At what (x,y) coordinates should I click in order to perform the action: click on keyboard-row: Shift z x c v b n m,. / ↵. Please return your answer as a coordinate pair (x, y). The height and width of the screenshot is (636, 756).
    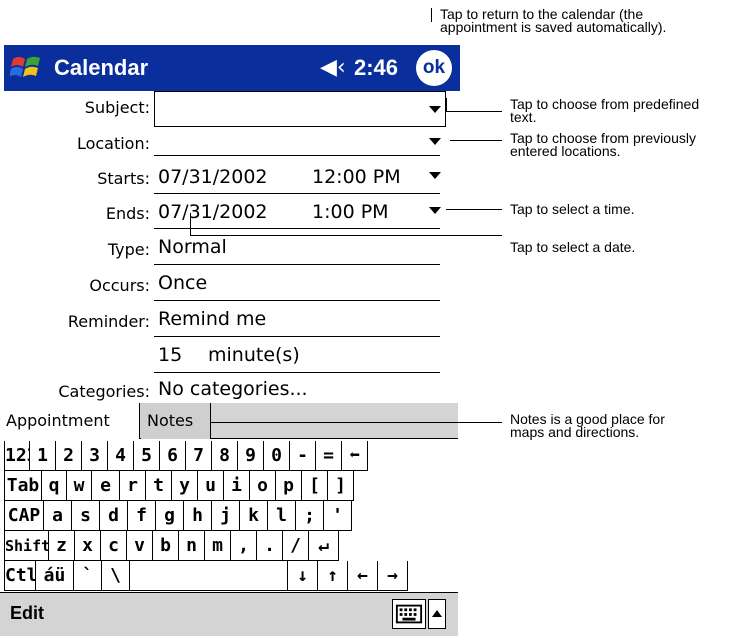
    Looking at the image, I should click on (171, 546).